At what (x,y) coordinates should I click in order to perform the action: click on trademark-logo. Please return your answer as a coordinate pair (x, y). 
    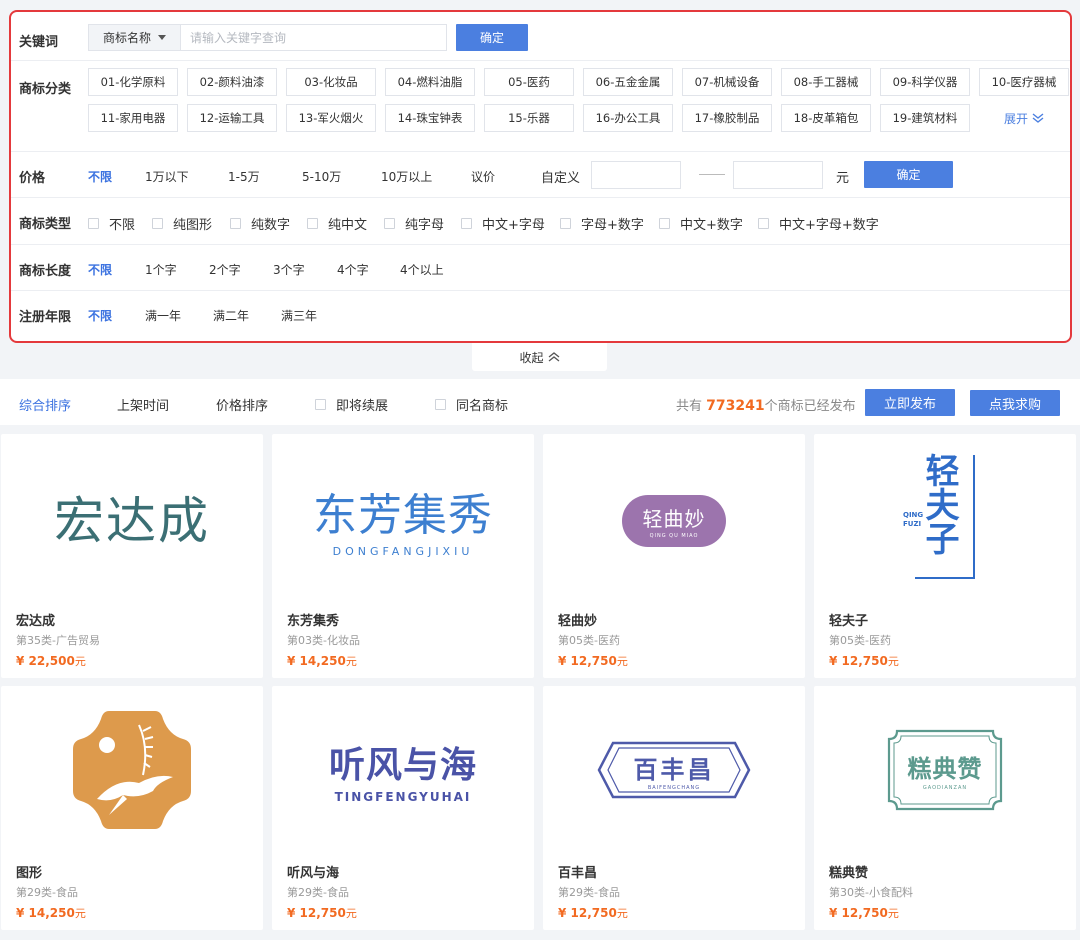
    Looking at the image, I should click on (132, 770).